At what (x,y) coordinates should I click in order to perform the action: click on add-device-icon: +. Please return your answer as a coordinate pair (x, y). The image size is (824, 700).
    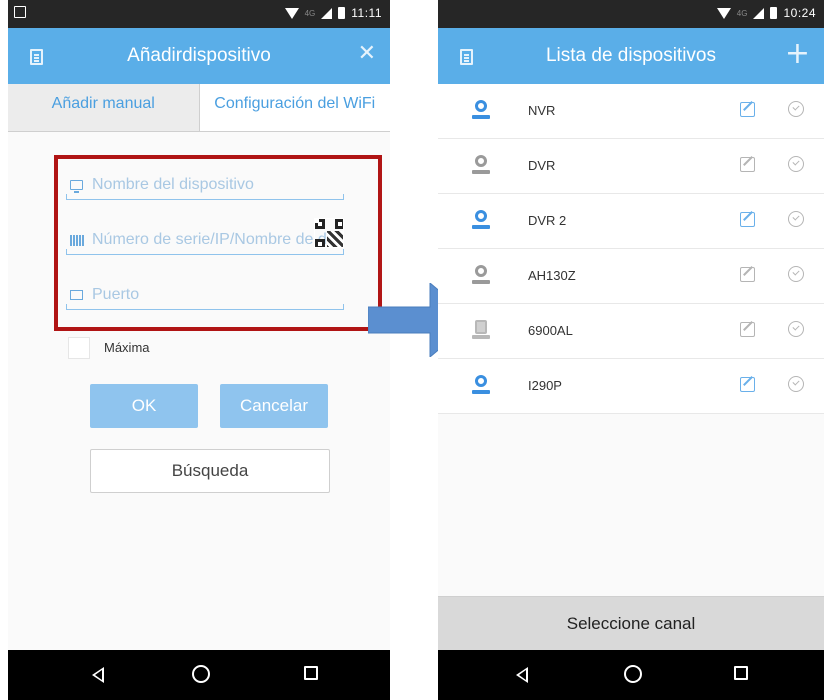
    Looking at the image, I should click on (797, 53).